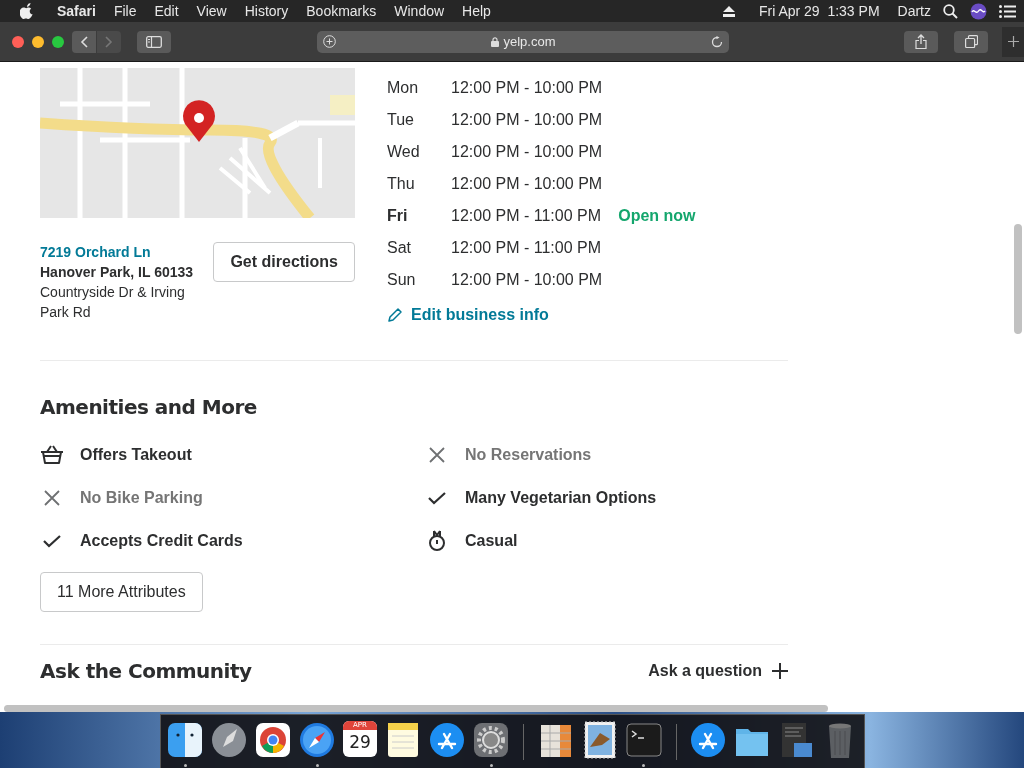 The height and width of the screenshot is (768, 1024). Describe the element at coordinates (117, 272) in the screenshot. I see `address-text: Hanover Park, IL 60133` at that location.